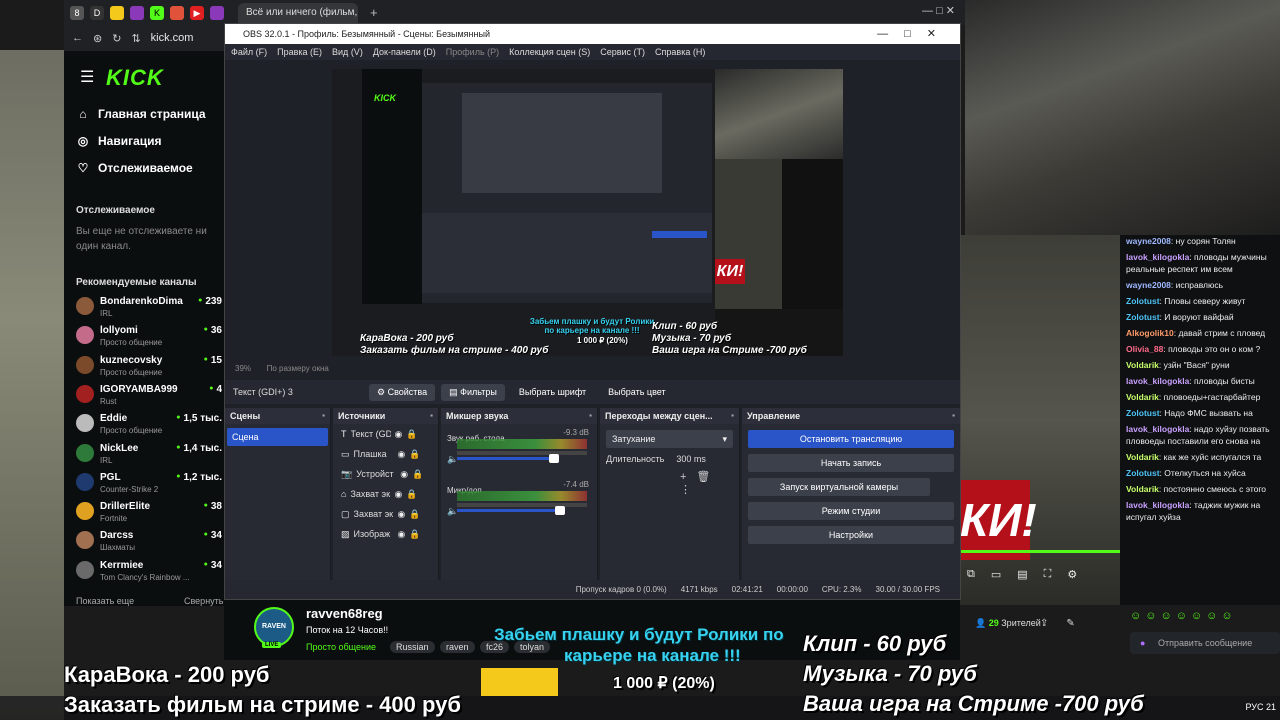 The height and width of the screenshot is (720, 1280). What do you see at coordinates (1142, 643) in the screenshot?
I see `emote-icon: ●` at bounding box center [1142, 643].